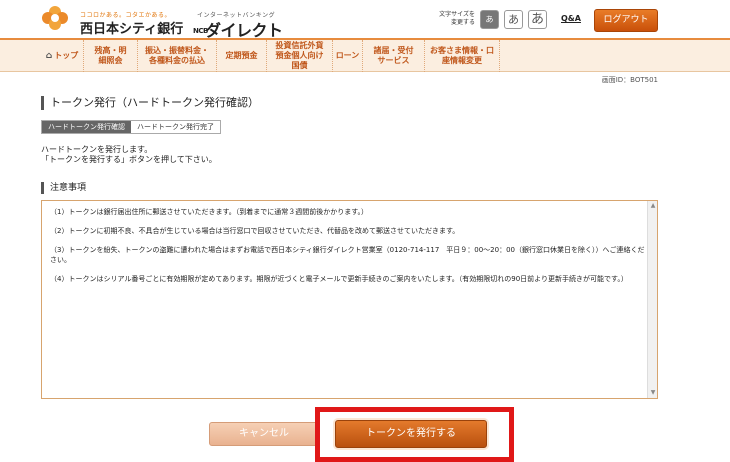 The height and width of the screenshot is (462, 730). What do you see at coordinates (242, 56) in the screenshot?
I see `nav-item-time-deposit: 定期預金` at bounding box center [242, 56].